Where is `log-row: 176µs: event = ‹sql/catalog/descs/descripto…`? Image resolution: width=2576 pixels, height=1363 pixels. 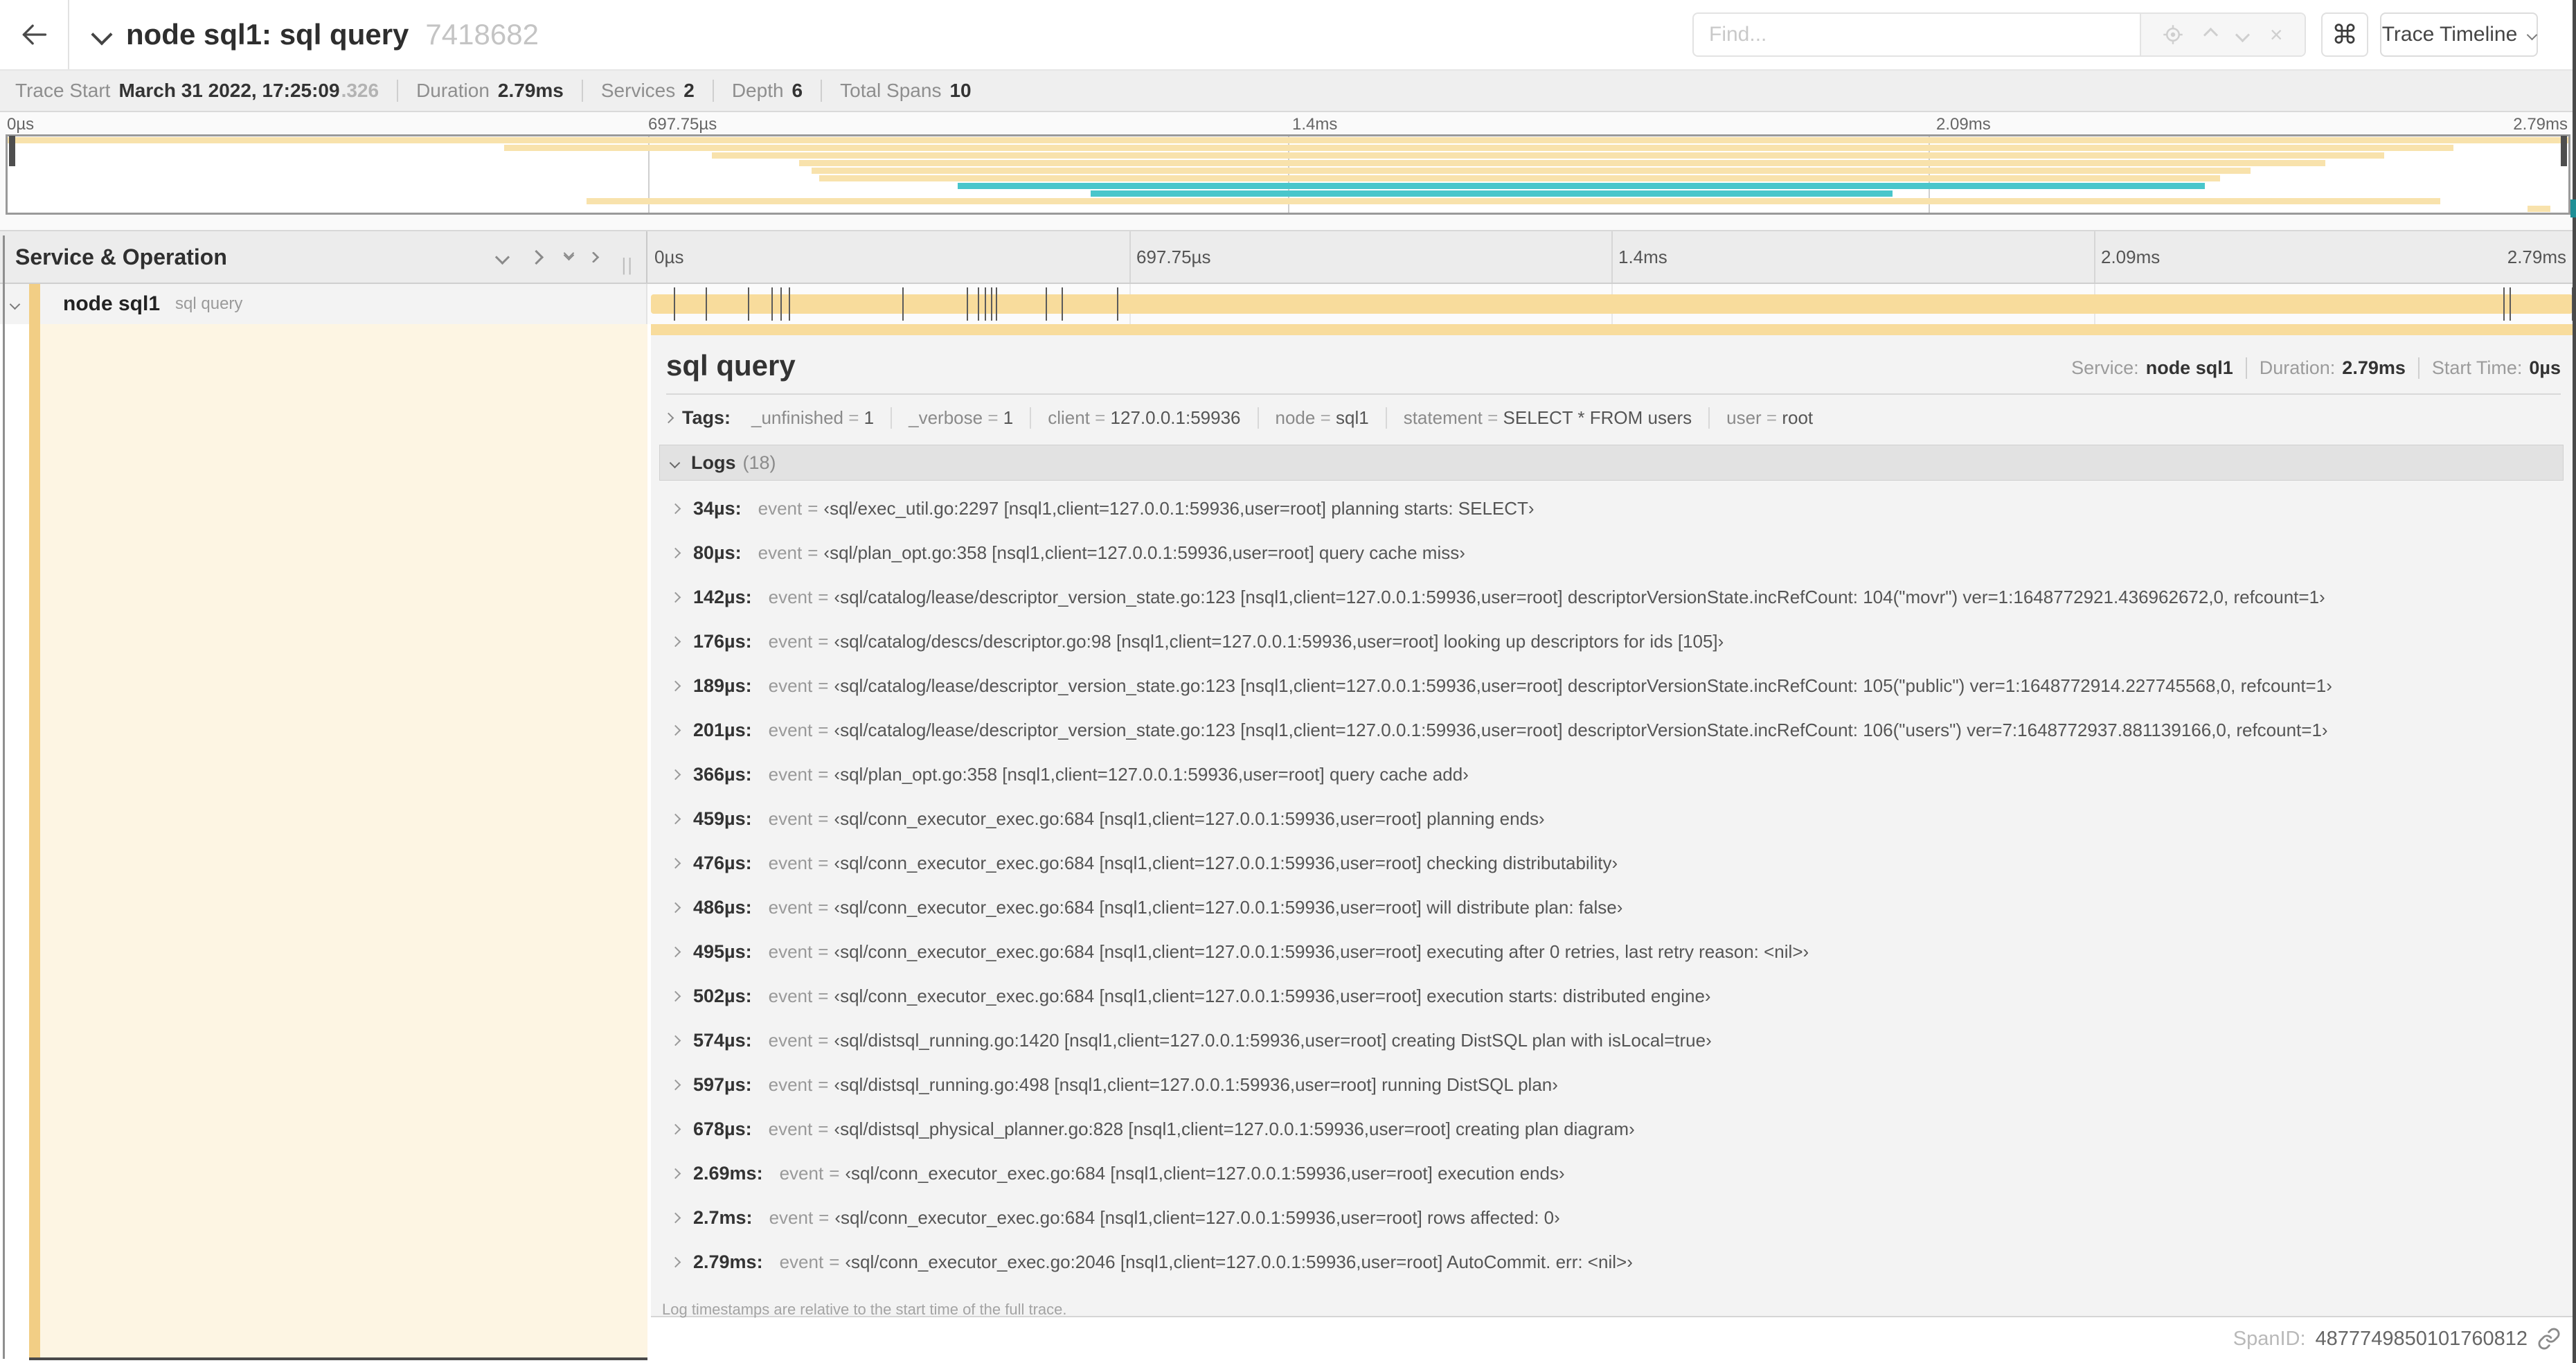
log-row: 176µs: event = ‹sql/catalog/descs/descripto… is located at coordinates (1612, 641).